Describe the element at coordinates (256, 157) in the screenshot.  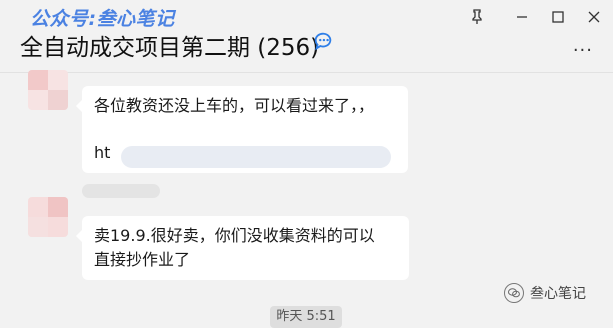
I see `redacted-link` at that location.